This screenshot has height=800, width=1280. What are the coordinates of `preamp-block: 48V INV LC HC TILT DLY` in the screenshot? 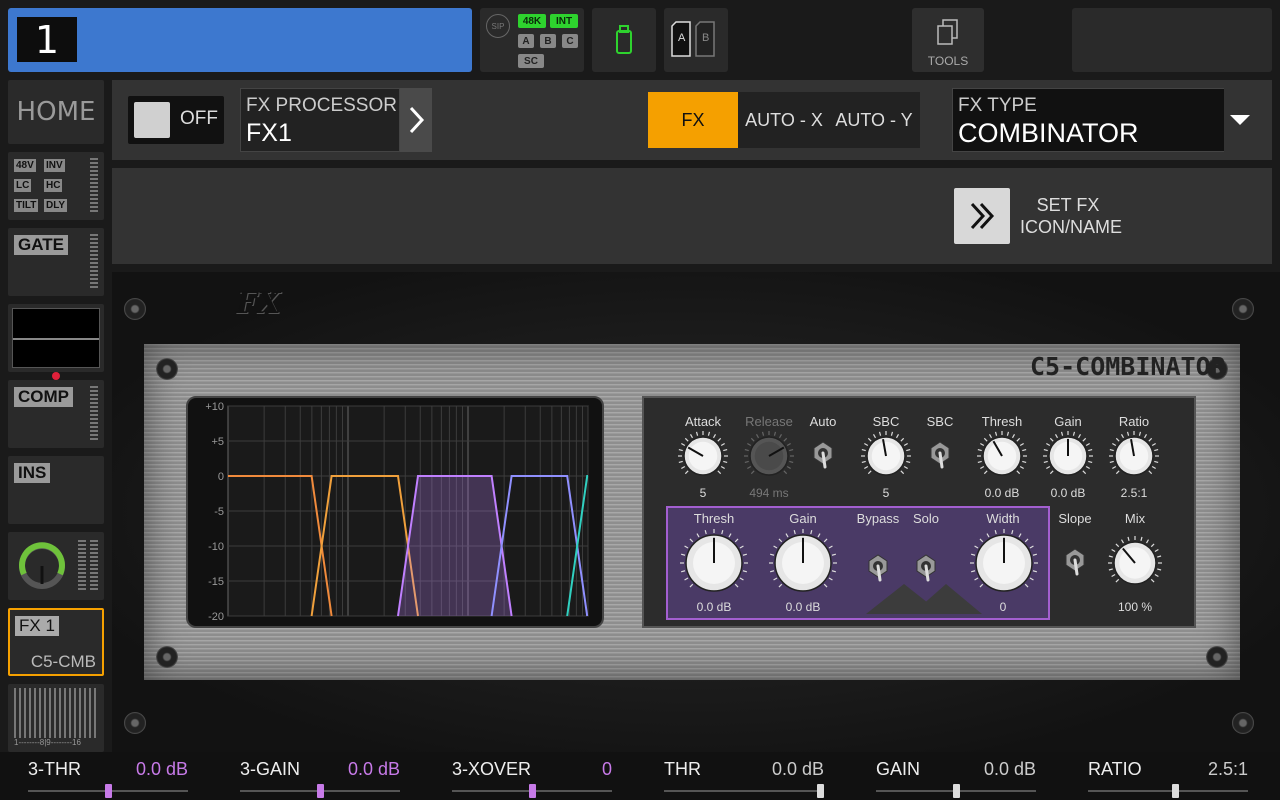 It's located at (56, 186).